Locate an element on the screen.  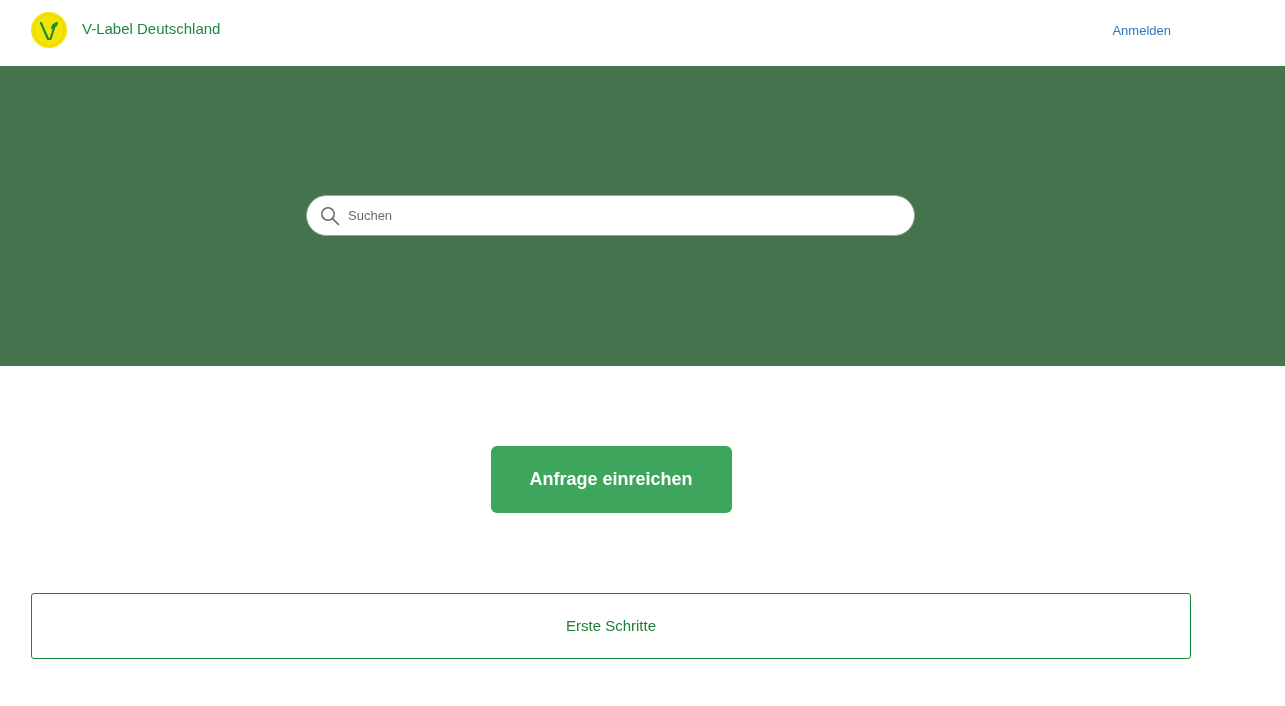
section-title: Erste Schritte is located at coordinates (611, 626).